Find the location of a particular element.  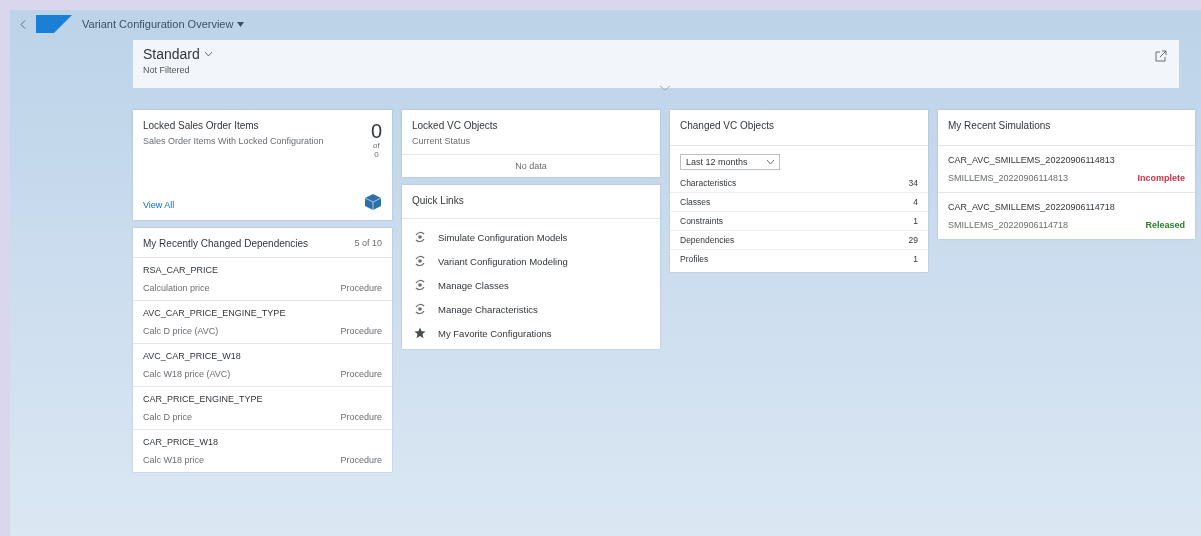

dependency-item: AVC_CAR_PRICE_W18 Calc W18 price (AVC) Procedure is located at coordinates (262, 365).